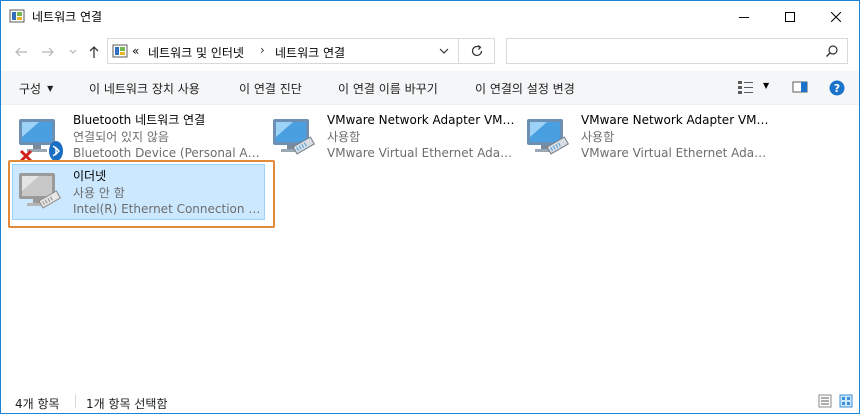 Image resolution: width=860 pixels, height=414 pixels. Describe the element at coordinates (746, 87) in the screenshot. I see `view-options-icon` at that location.